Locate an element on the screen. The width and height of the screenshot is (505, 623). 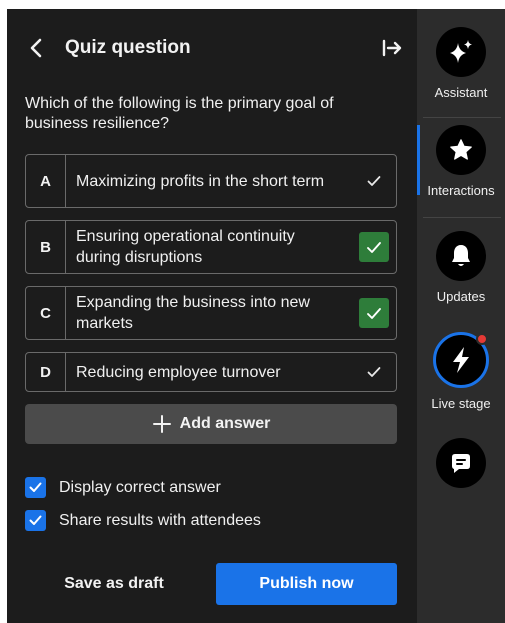
chevron-left-icon is located at coordinates (36, 48).